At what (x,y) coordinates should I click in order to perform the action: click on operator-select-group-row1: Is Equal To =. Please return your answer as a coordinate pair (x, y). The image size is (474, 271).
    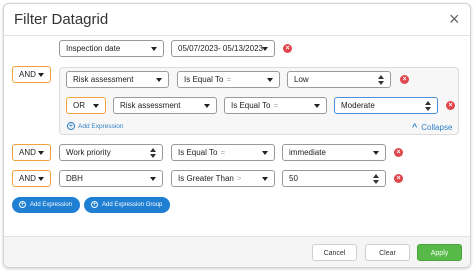
    Looking at the image, I should click on (228, 79).